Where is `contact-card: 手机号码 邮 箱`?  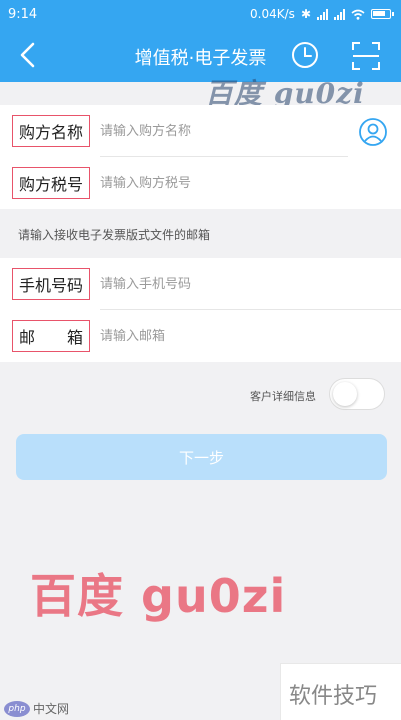
contact-card: 手机号码 邮 箱 is located at coordinates (200, 310).